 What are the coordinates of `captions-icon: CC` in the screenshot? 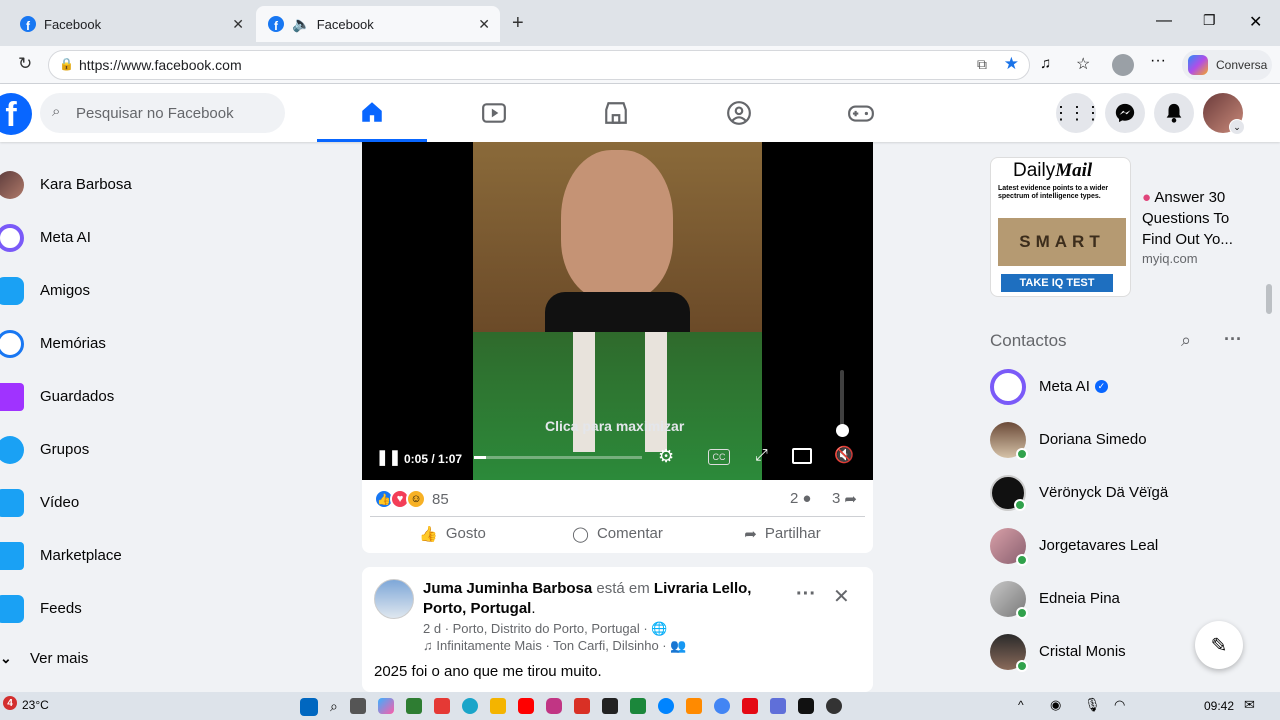 It's located at (719, 457).